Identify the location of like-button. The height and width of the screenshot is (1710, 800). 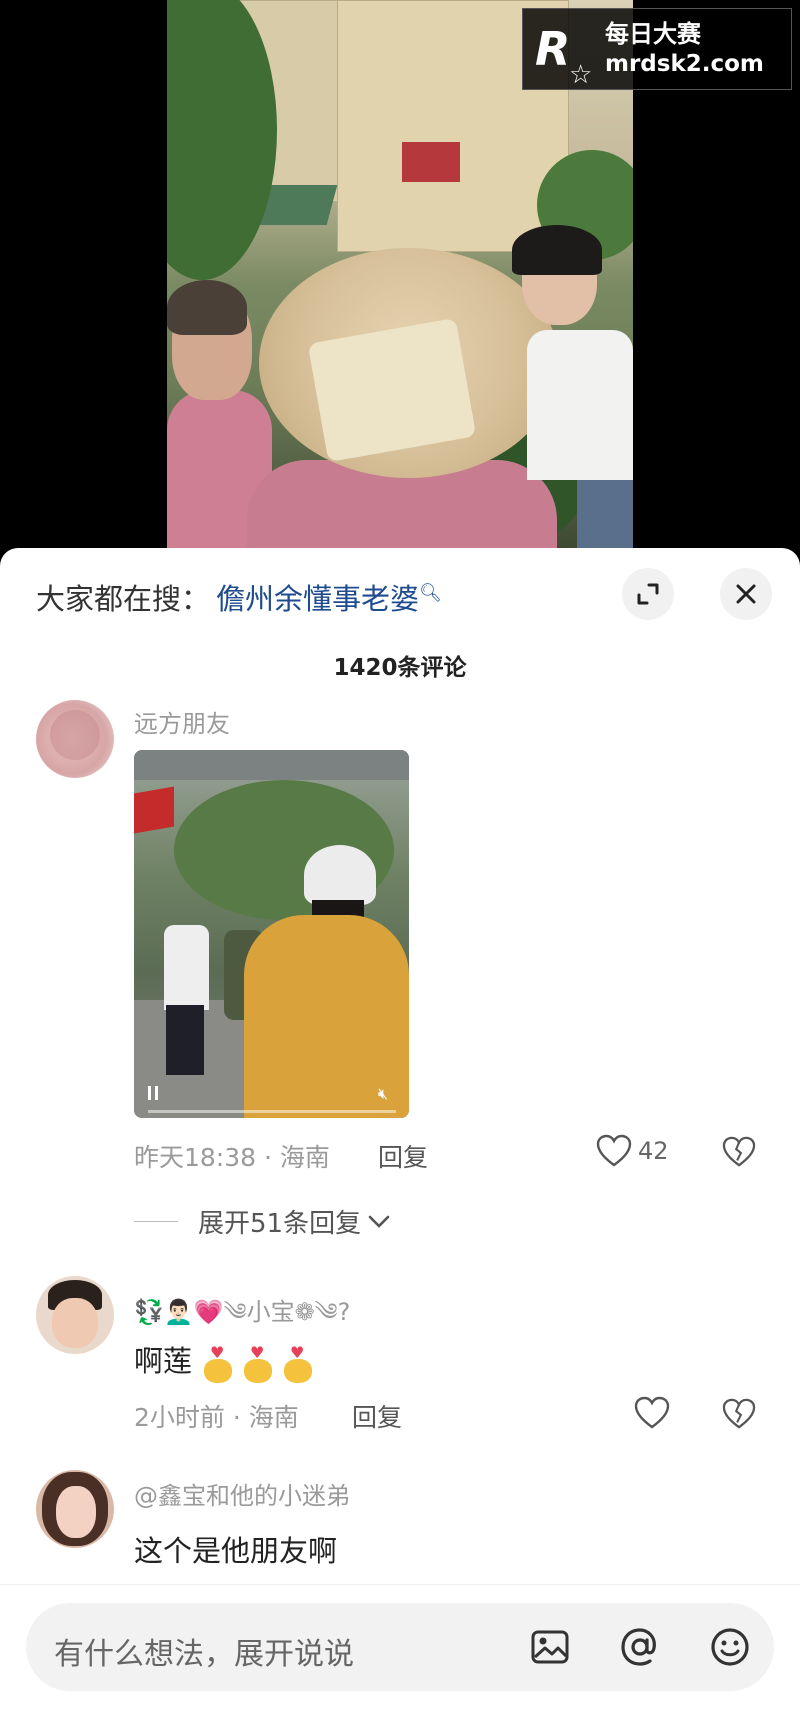
(652, 1413).